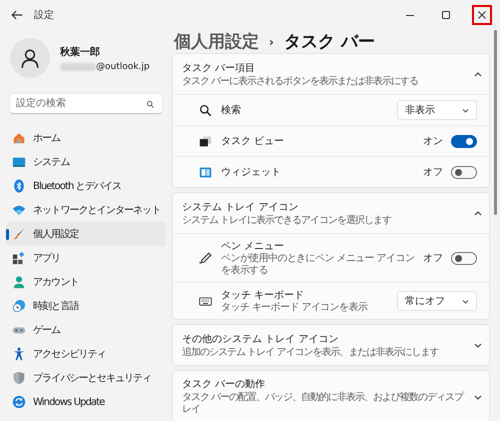 The width and height of the screenshot is (500, 421). Describe the element at coordinates (19, 306) in the screenshot. I see `globe-clock-icon` at that location.